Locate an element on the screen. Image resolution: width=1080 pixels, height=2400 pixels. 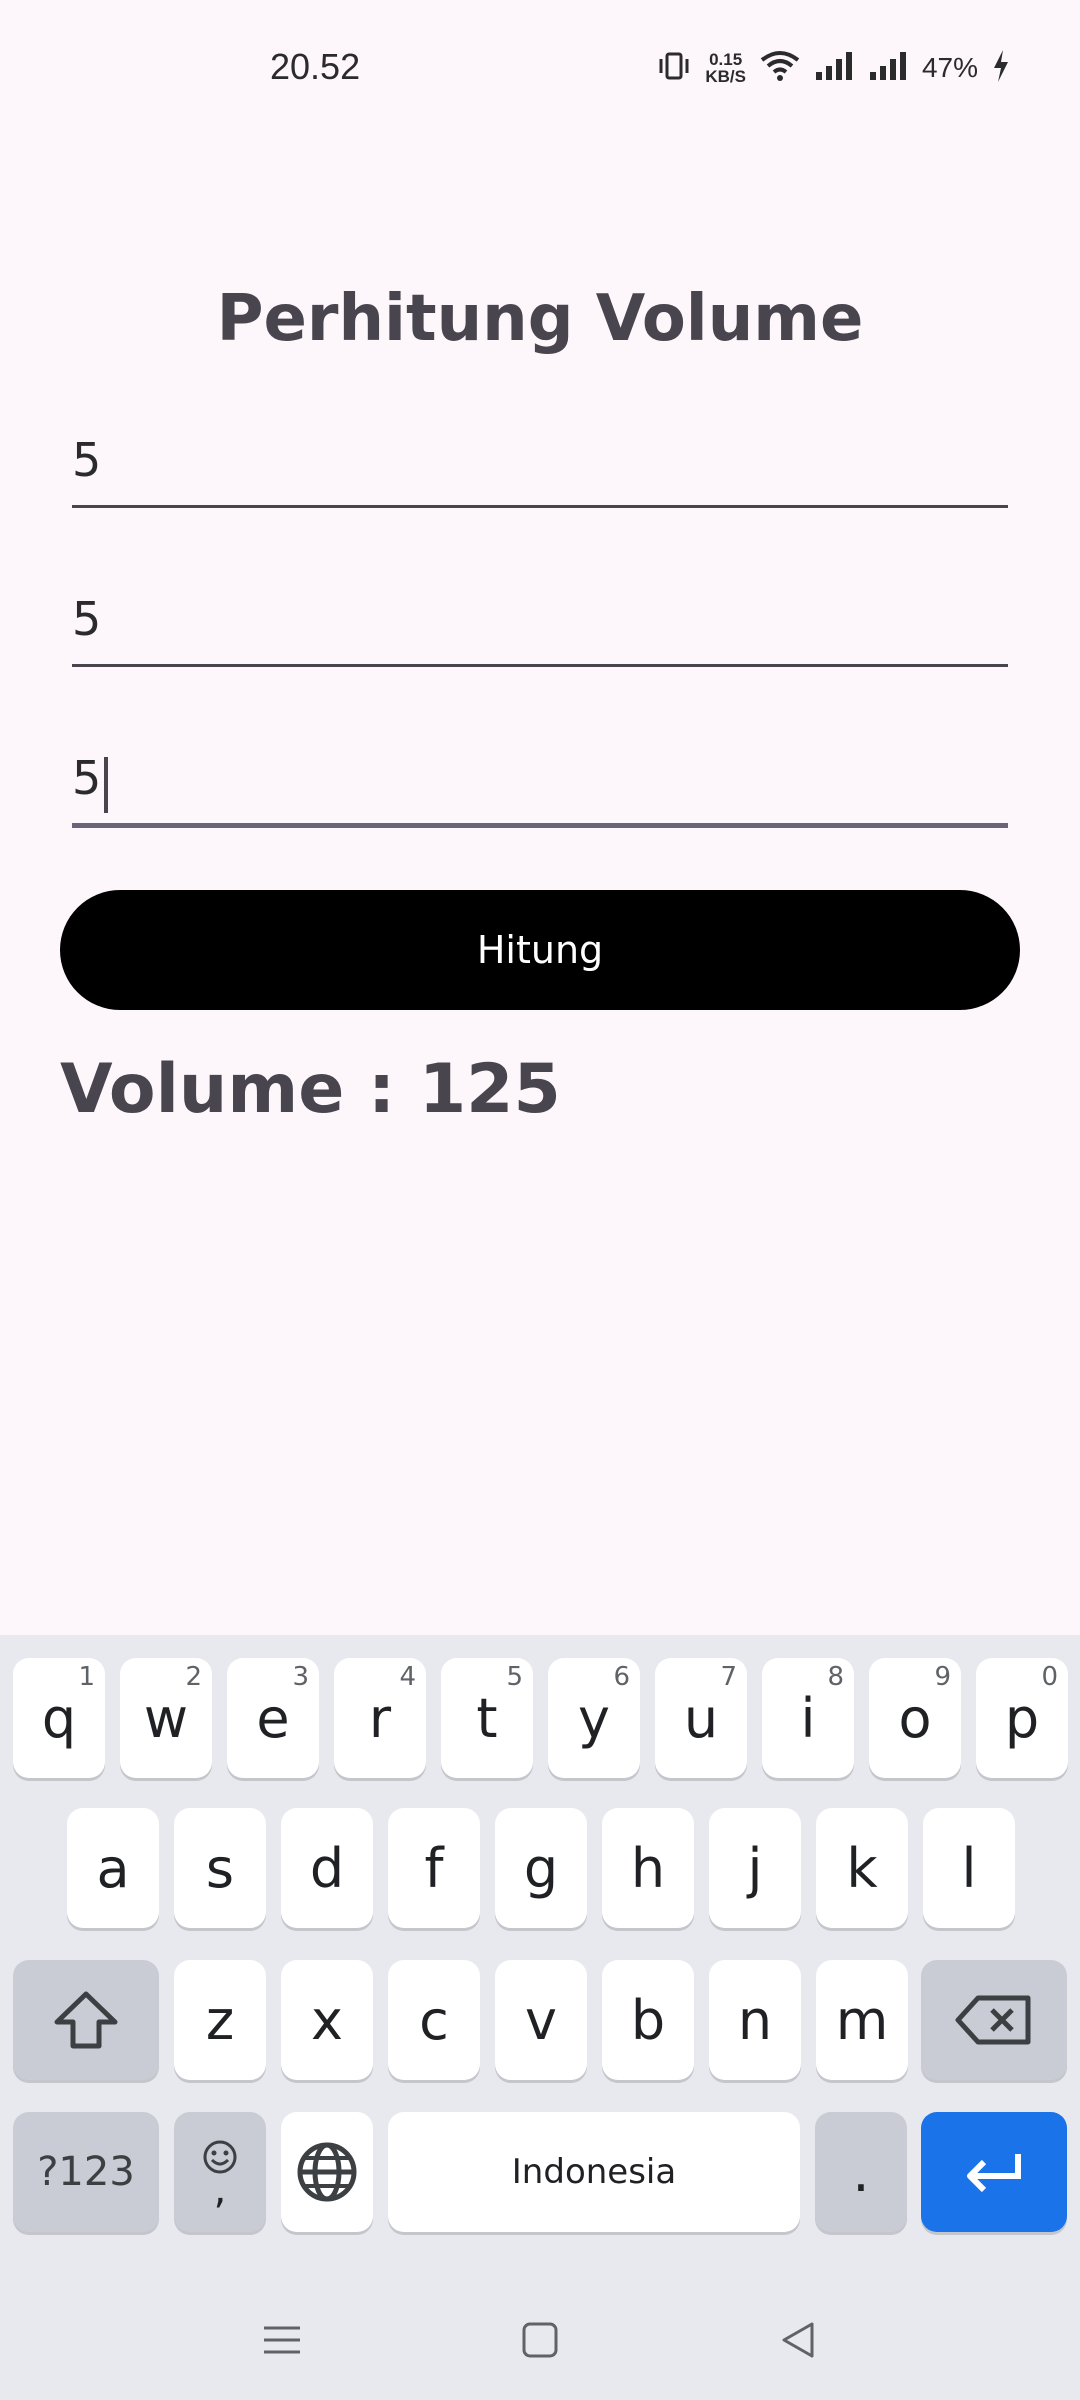
language-key is located at coordinates (327, 2172).